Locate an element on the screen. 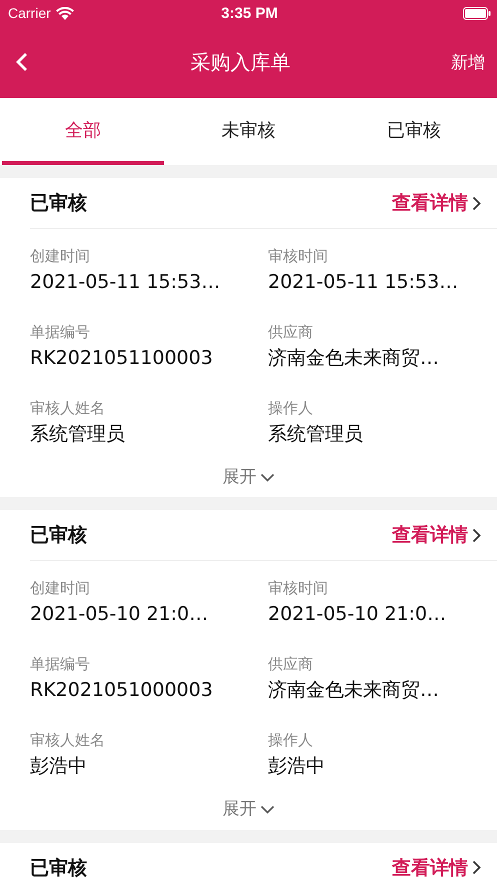 The height and width of the screenshot is (883, 497). filter-tab: 未审核 is located at coordinates (249, 131).